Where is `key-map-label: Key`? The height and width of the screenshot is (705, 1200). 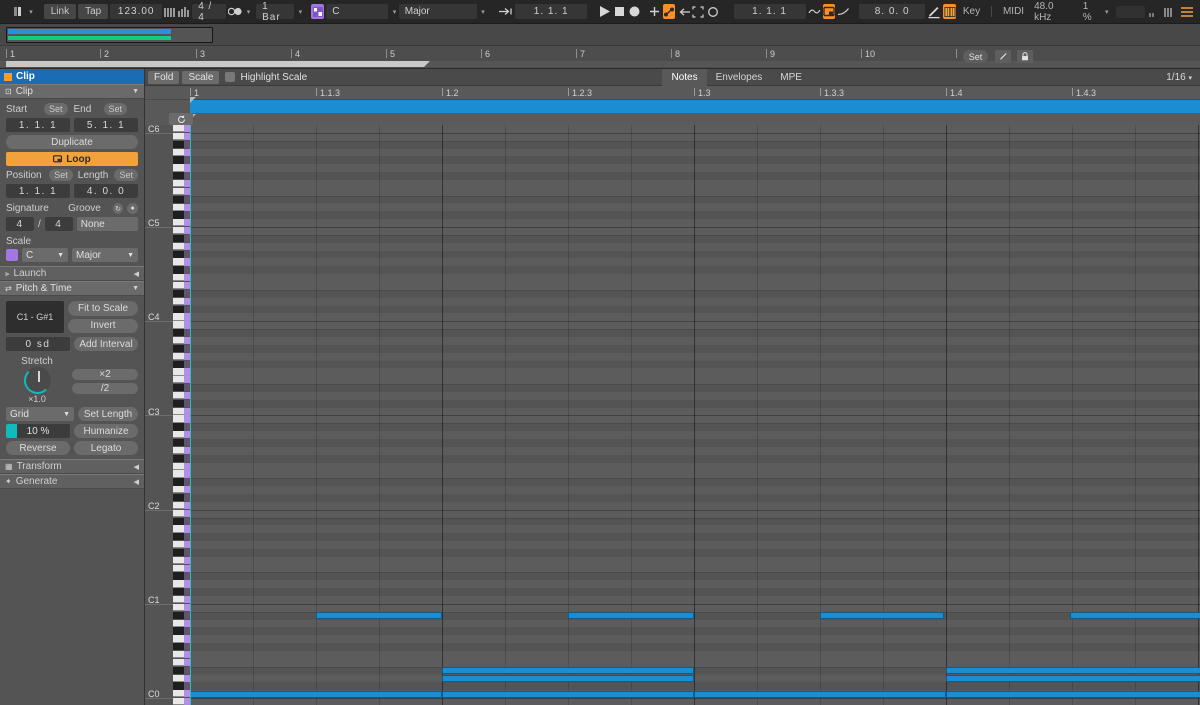
key-map-label: Key is located at coordinates (971, 11).